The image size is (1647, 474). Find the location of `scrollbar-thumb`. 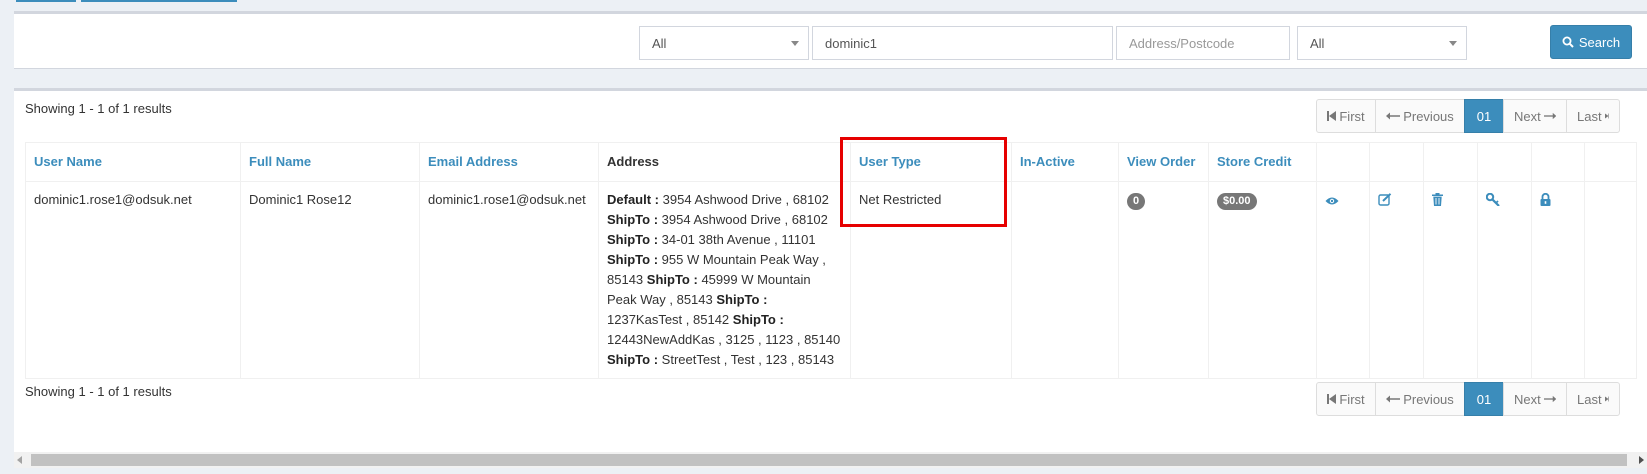

scrollbar-thumb is located at coordinates (829, 460).